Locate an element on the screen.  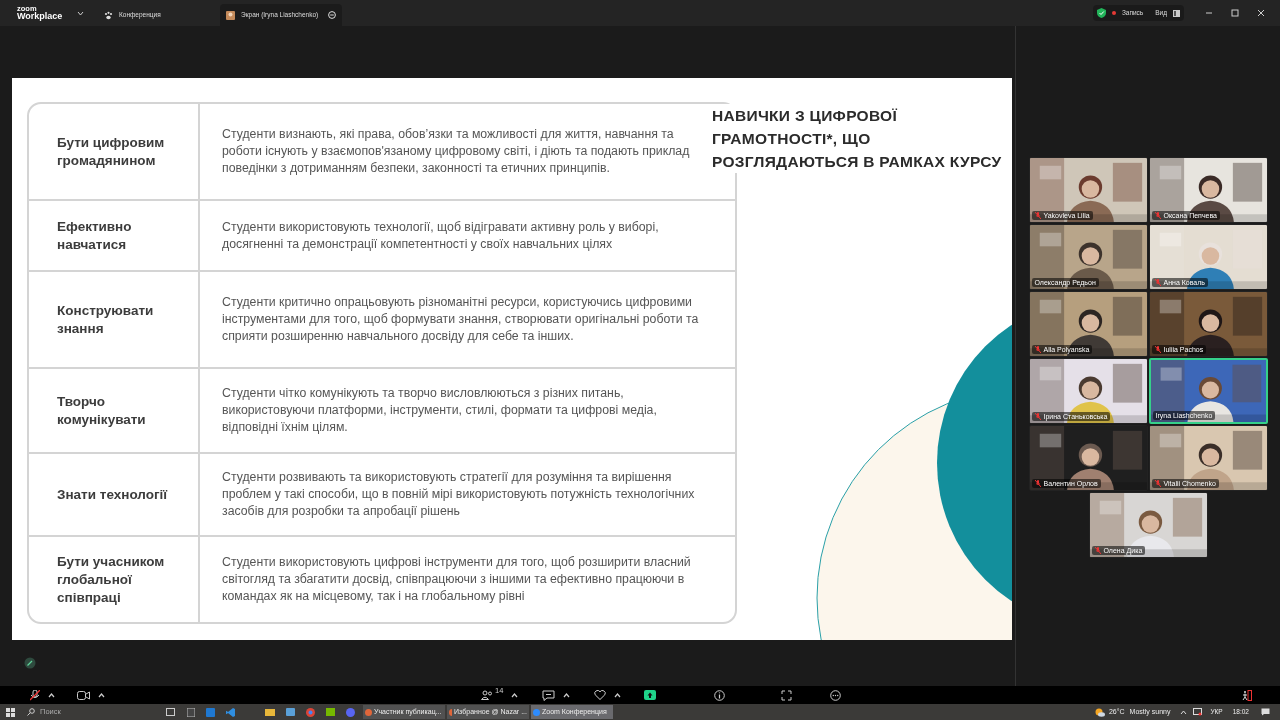
logo-text: Workplace is located at coordinates (40, 17).